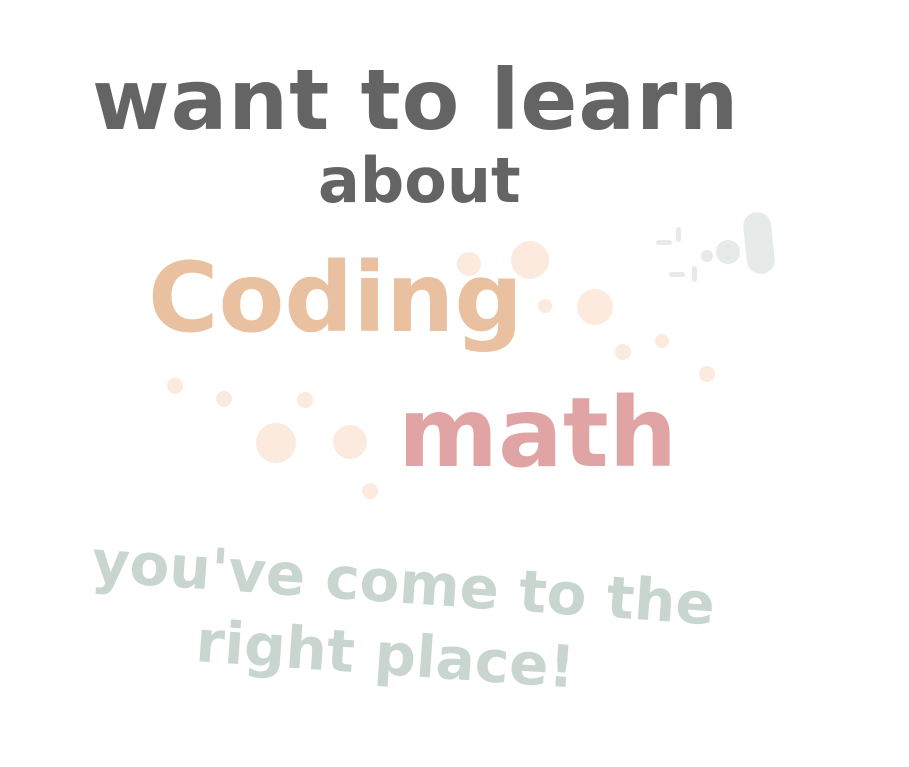 The image size is (909, 767). What do you see at coordinates (538, 433) in the screenshot?
I see `topic-math: math` at bounding box center [538, 433].